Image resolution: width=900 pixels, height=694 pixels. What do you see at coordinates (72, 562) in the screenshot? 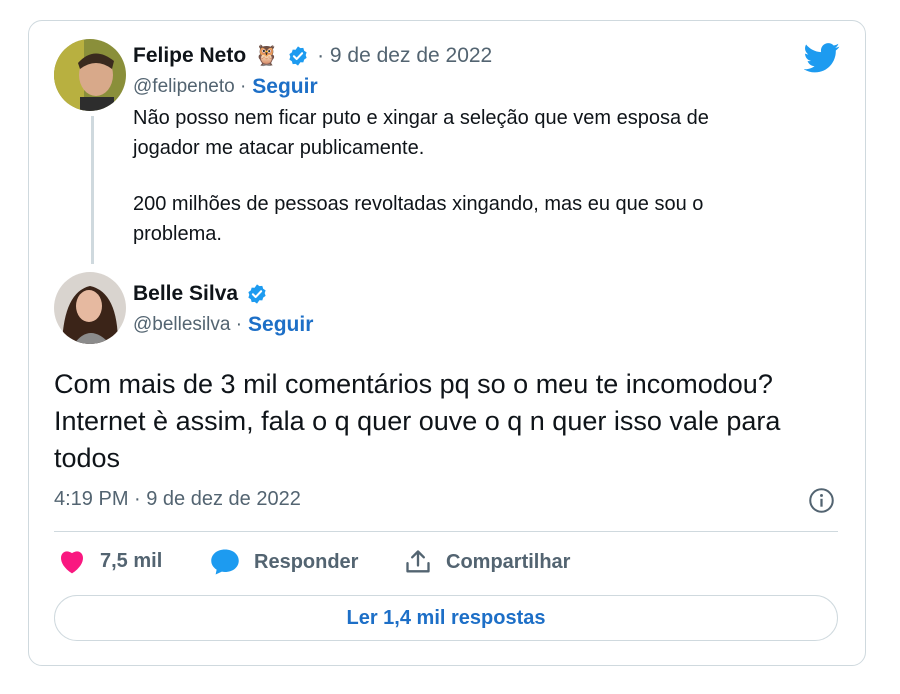
I see `heart-icon` at bounding box center [72, 562].